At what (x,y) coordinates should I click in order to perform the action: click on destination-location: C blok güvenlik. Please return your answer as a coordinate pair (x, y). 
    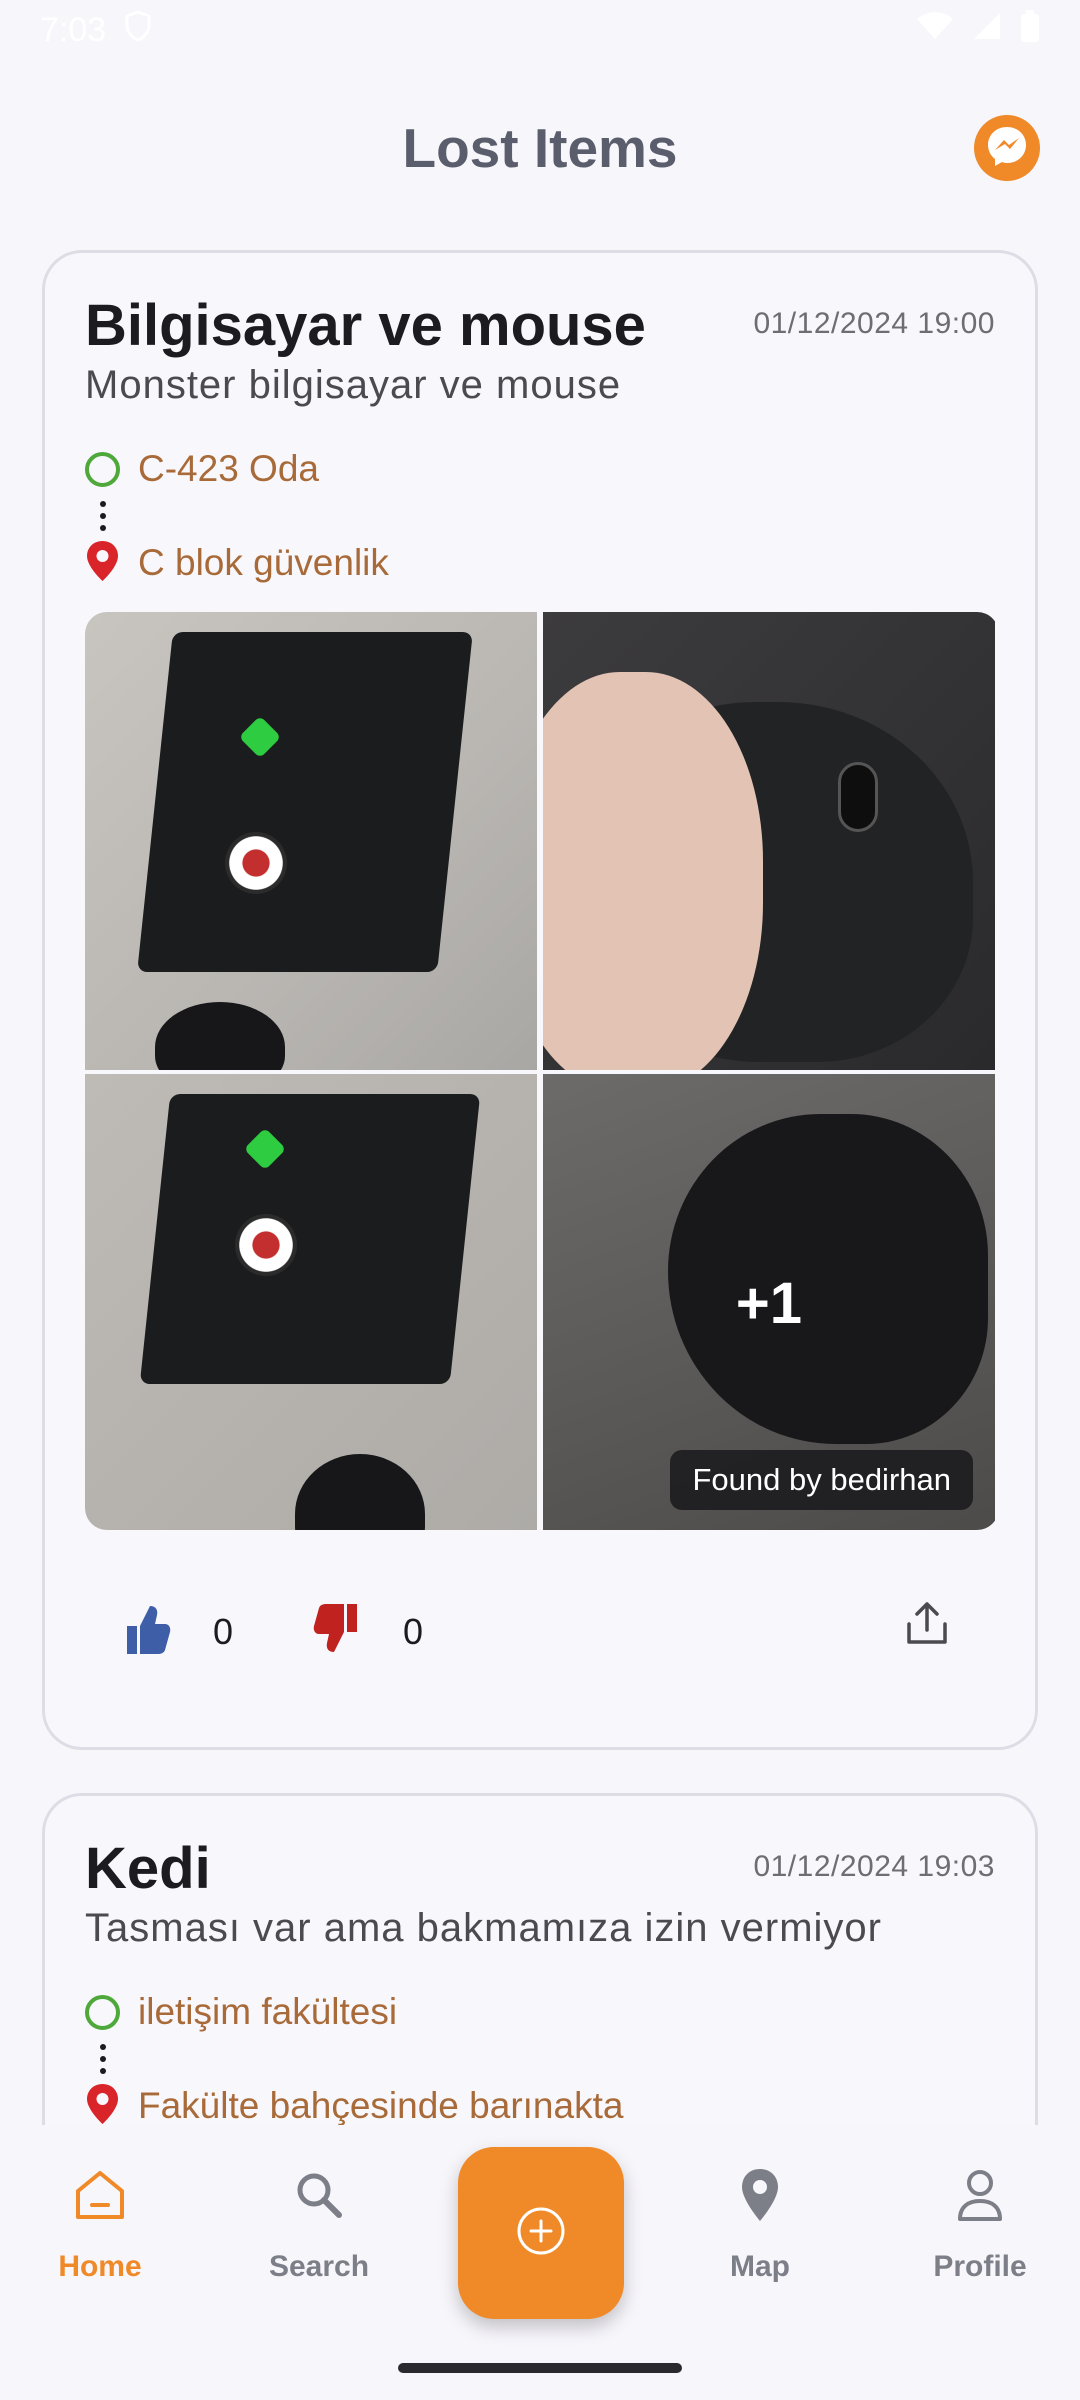
    Looking at the image, I should click on (263, 562).